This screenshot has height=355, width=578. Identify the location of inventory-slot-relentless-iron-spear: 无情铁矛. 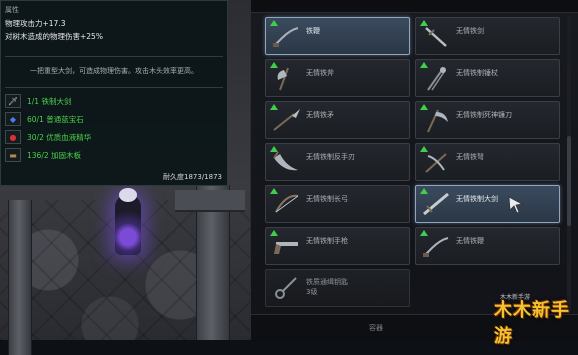
(337, 120).